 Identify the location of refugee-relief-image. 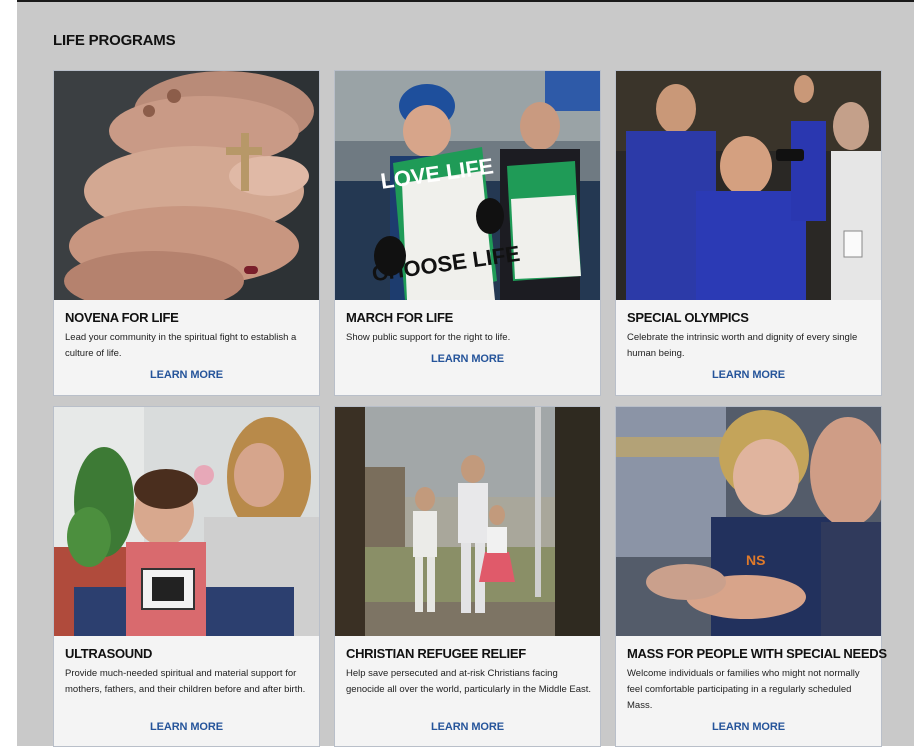
(467, 521).